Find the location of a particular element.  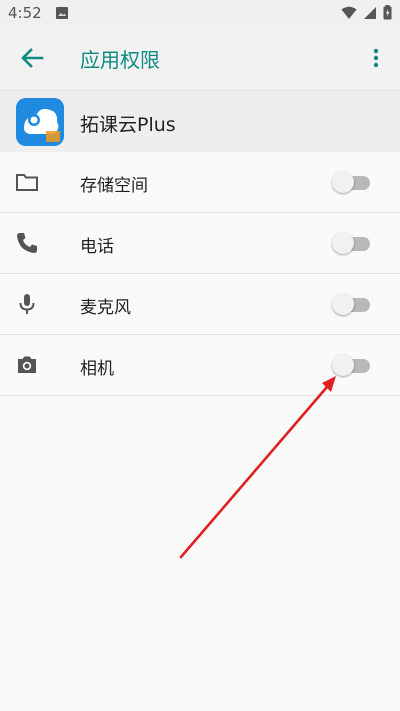

permission-label: 麦克风 is located at coordinates (105, 308).